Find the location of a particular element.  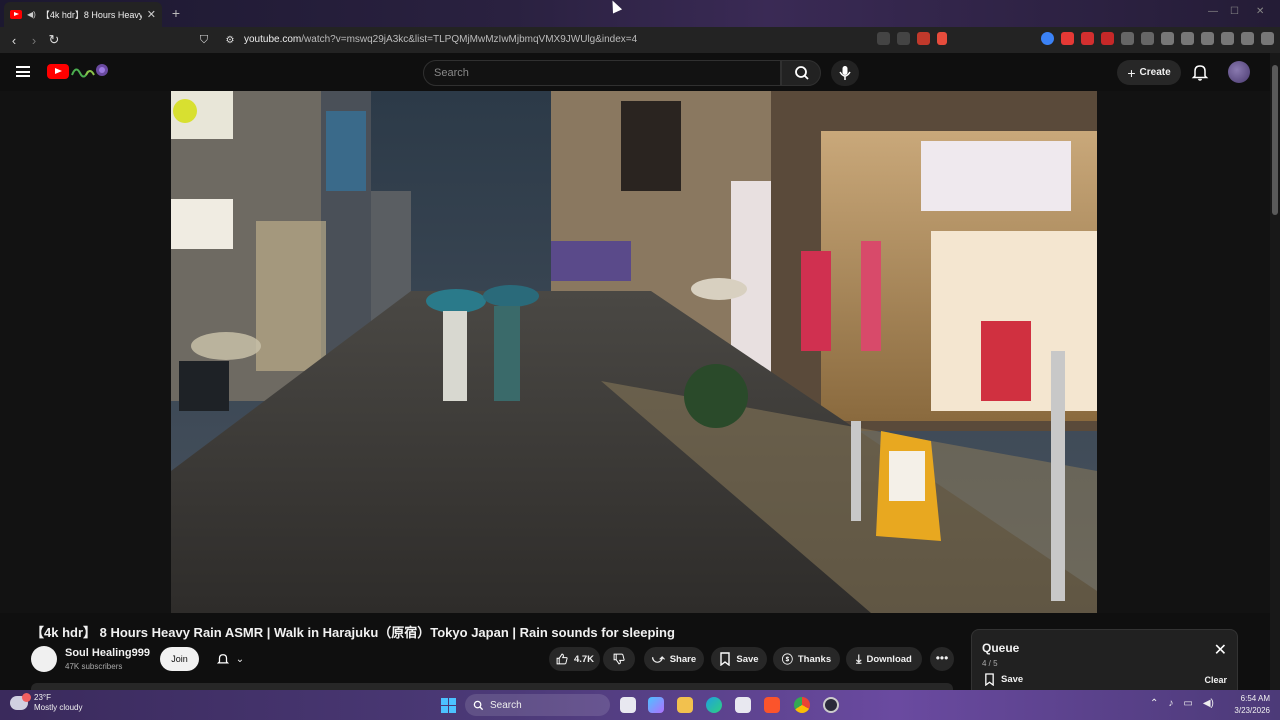

like-button: 4.7K is located at coordinates (574, 659).